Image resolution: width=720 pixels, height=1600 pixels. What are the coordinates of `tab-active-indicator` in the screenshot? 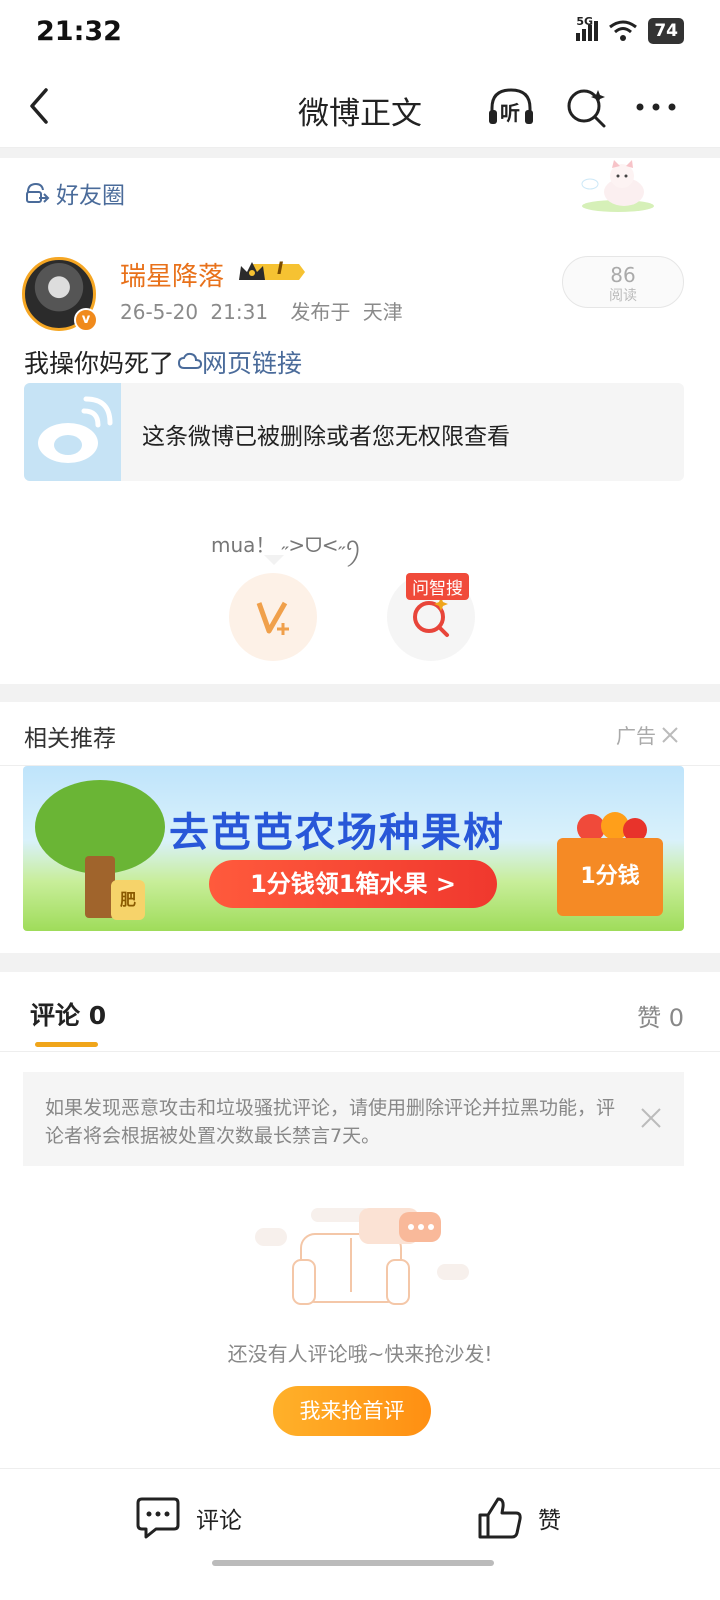 It's located at (66, 1044).